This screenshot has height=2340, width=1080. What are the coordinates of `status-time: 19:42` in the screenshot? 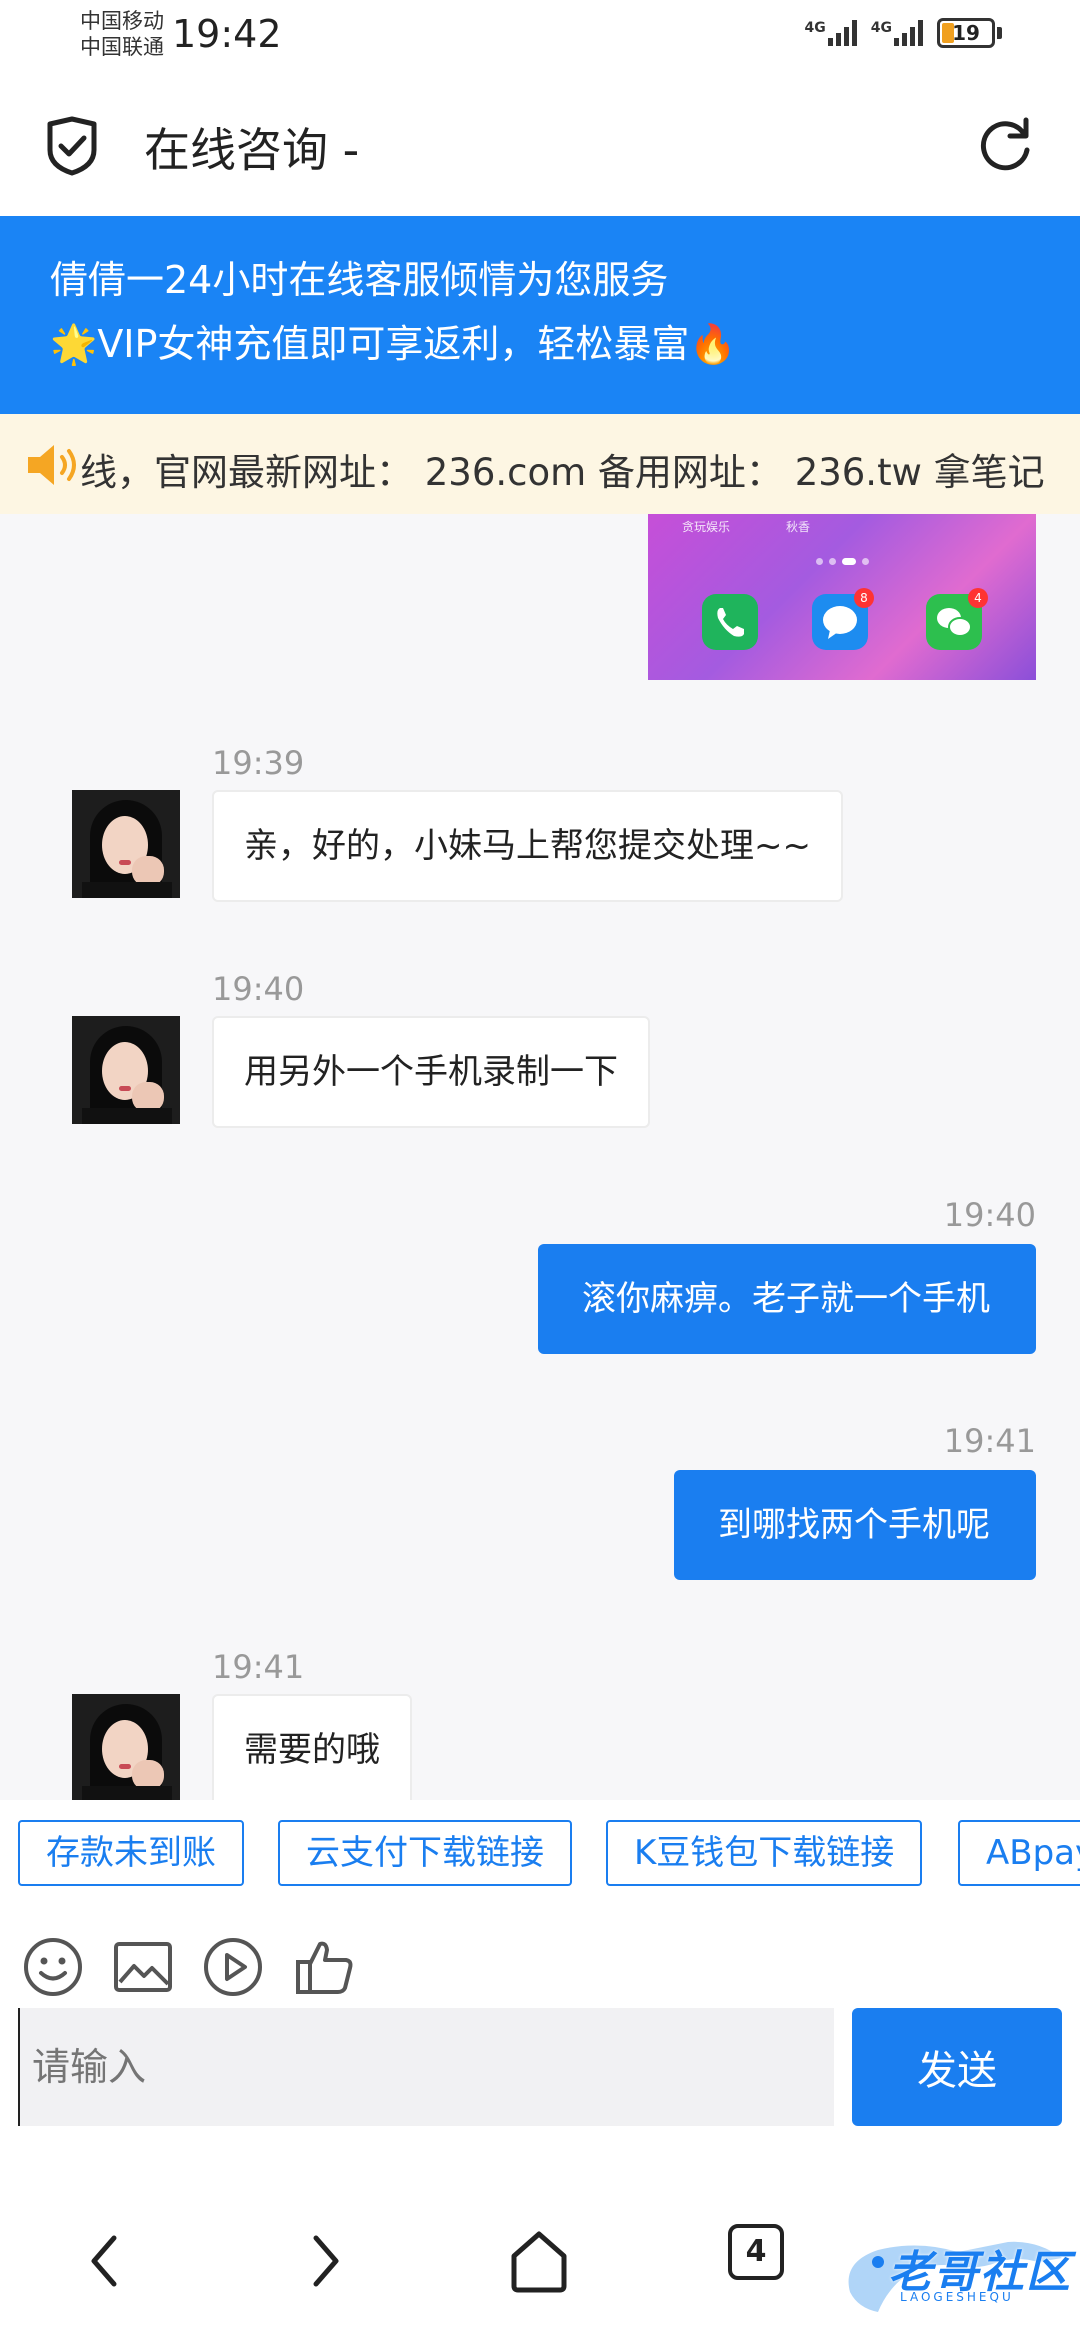 It's located at (227, 34).